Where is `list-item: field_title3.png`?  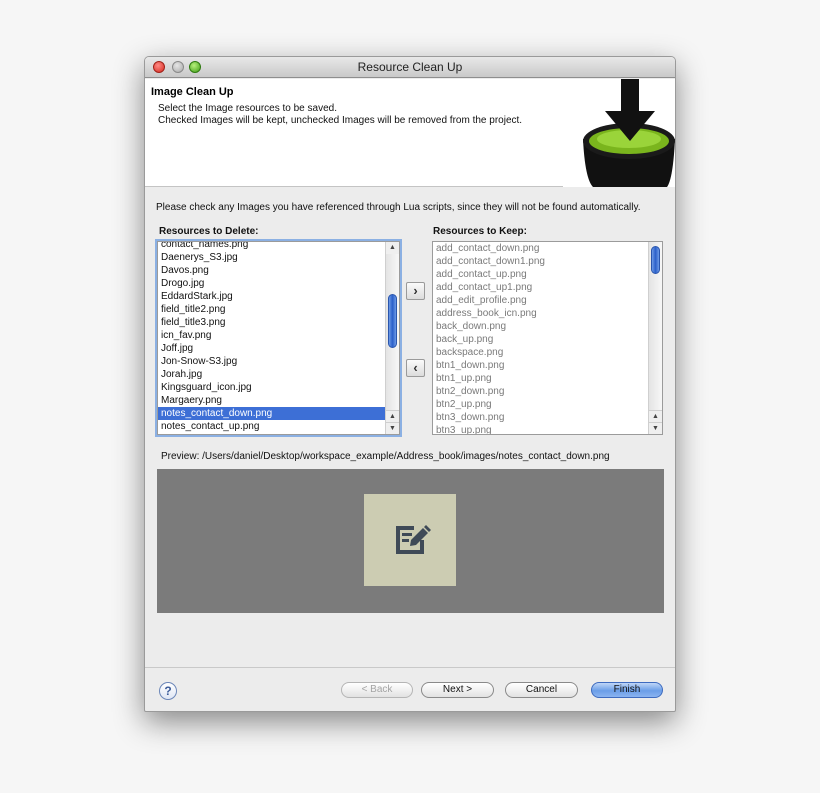 list-item: field_title3.png is located at coordinates (271, 322).